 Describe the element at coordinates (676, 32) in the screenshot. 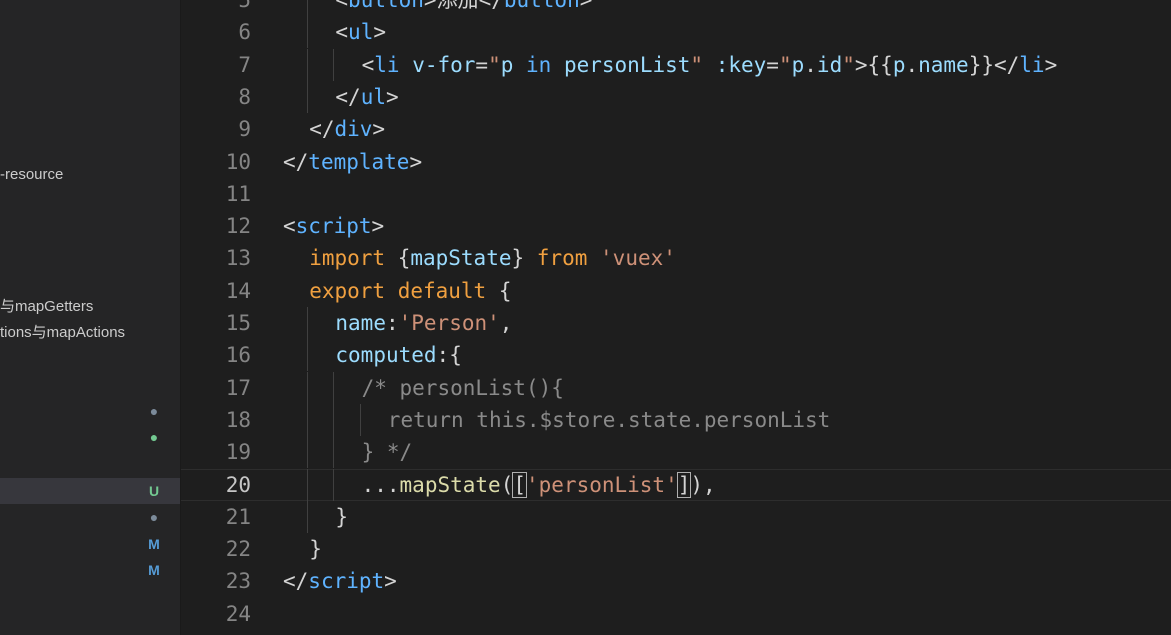

I see `code-line: 6 <ul>` at that location.